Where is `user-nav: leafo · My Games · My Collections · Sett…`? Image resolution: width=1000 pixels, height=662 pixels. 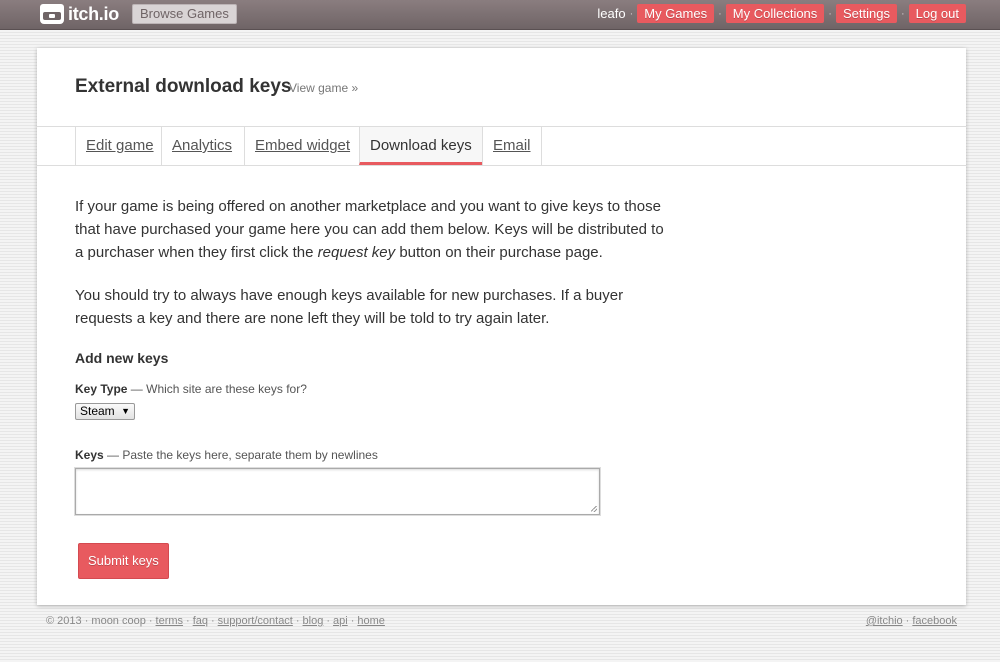
user-nav: leafo · My Games · My Collections · Sett… is located at coordinates (781, 13).